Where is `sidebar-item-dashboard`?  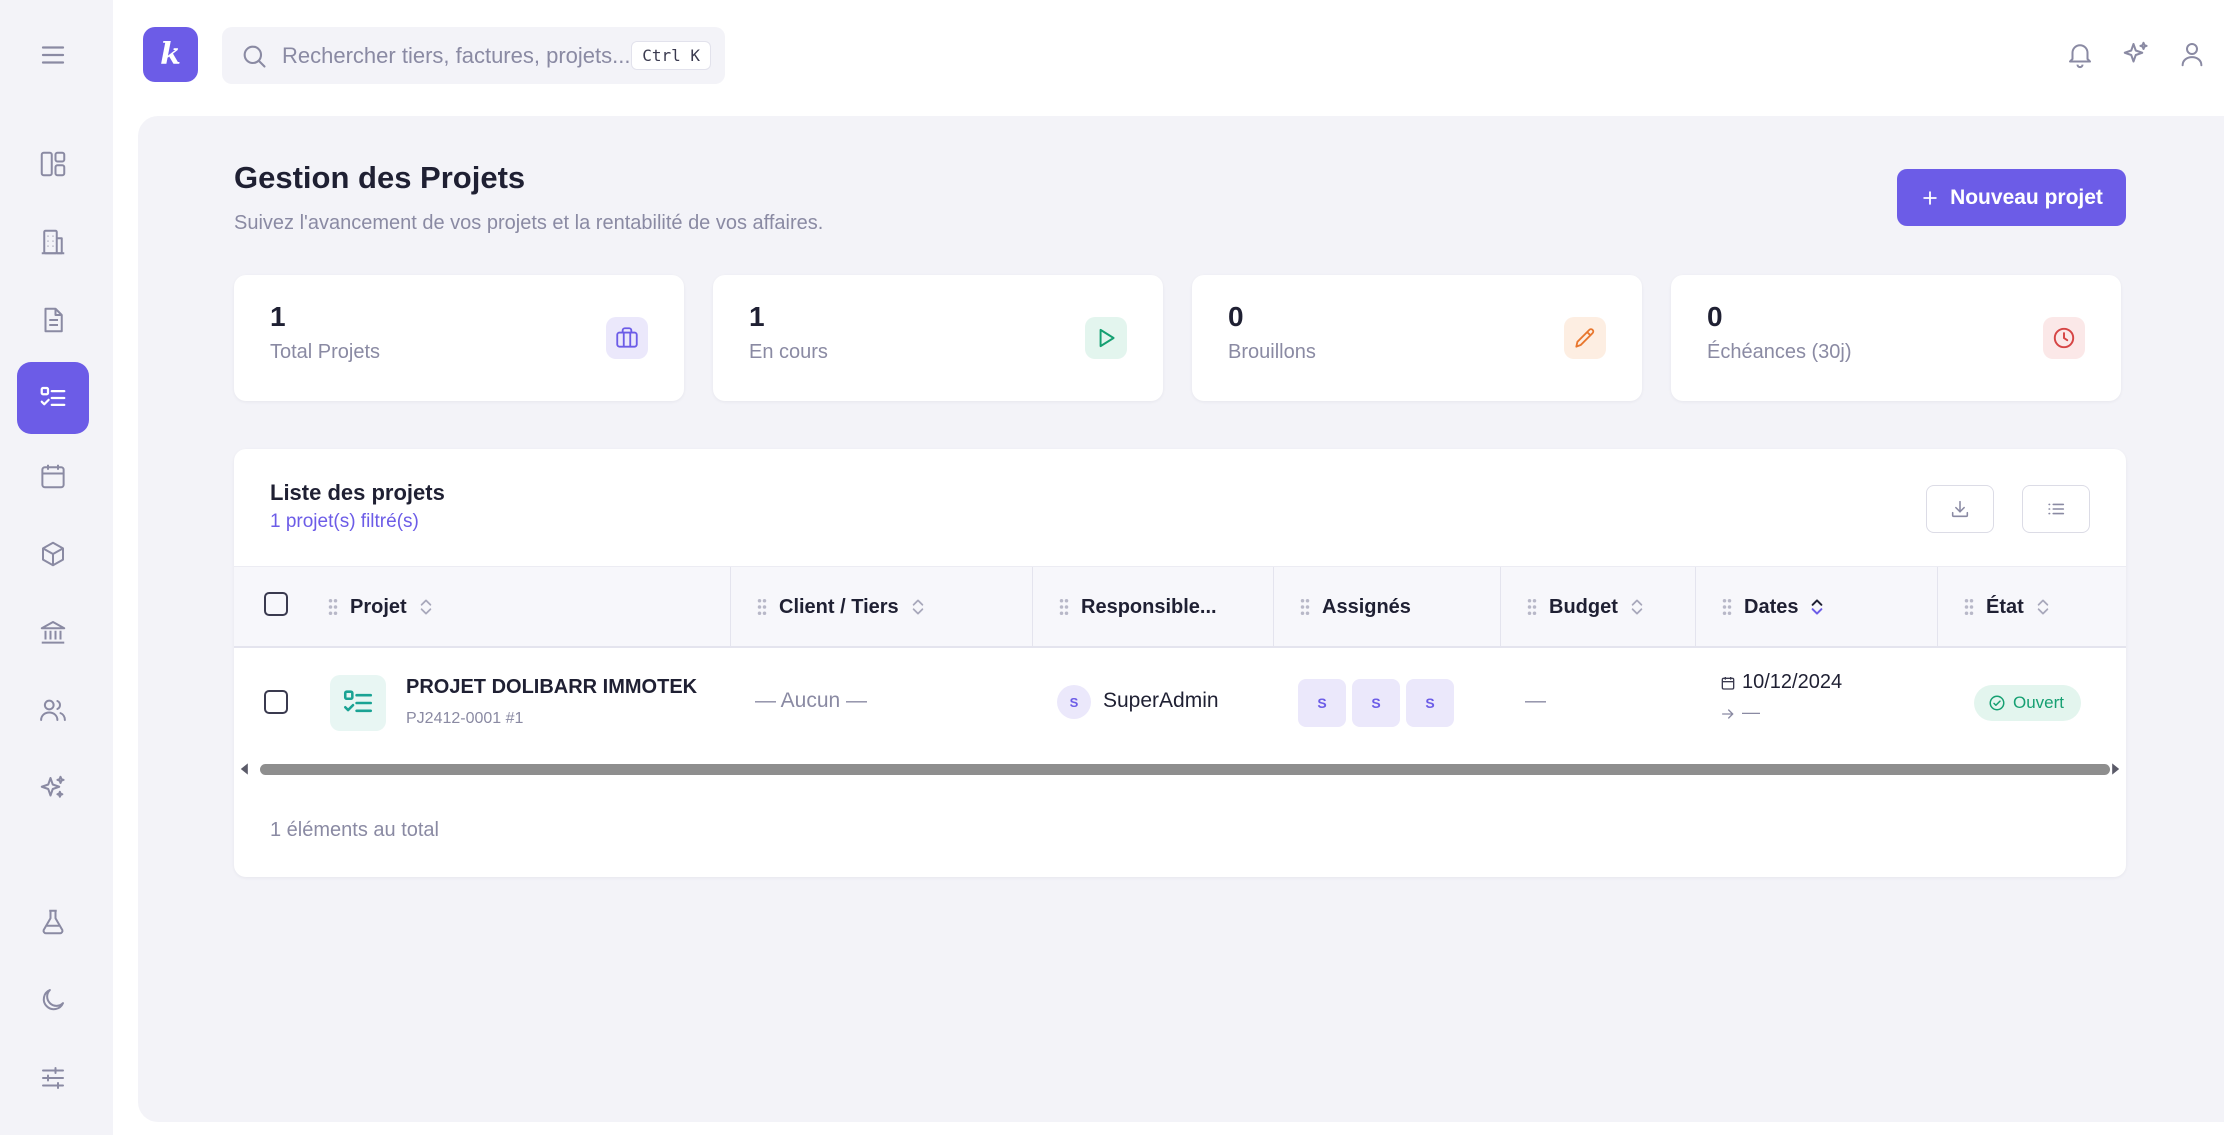 sidebar-item-dashboard is located at coordinates (53, 164).